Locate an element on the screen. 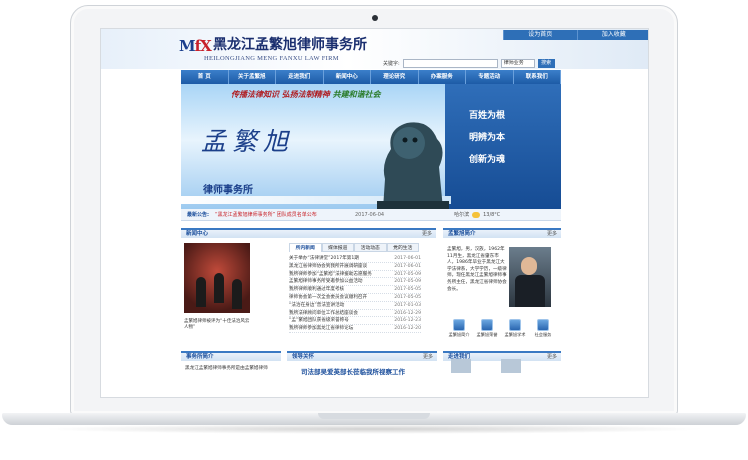 This screenshot has height=460, width=748. logo-icon: MfX is located at coordinates (195, 46).